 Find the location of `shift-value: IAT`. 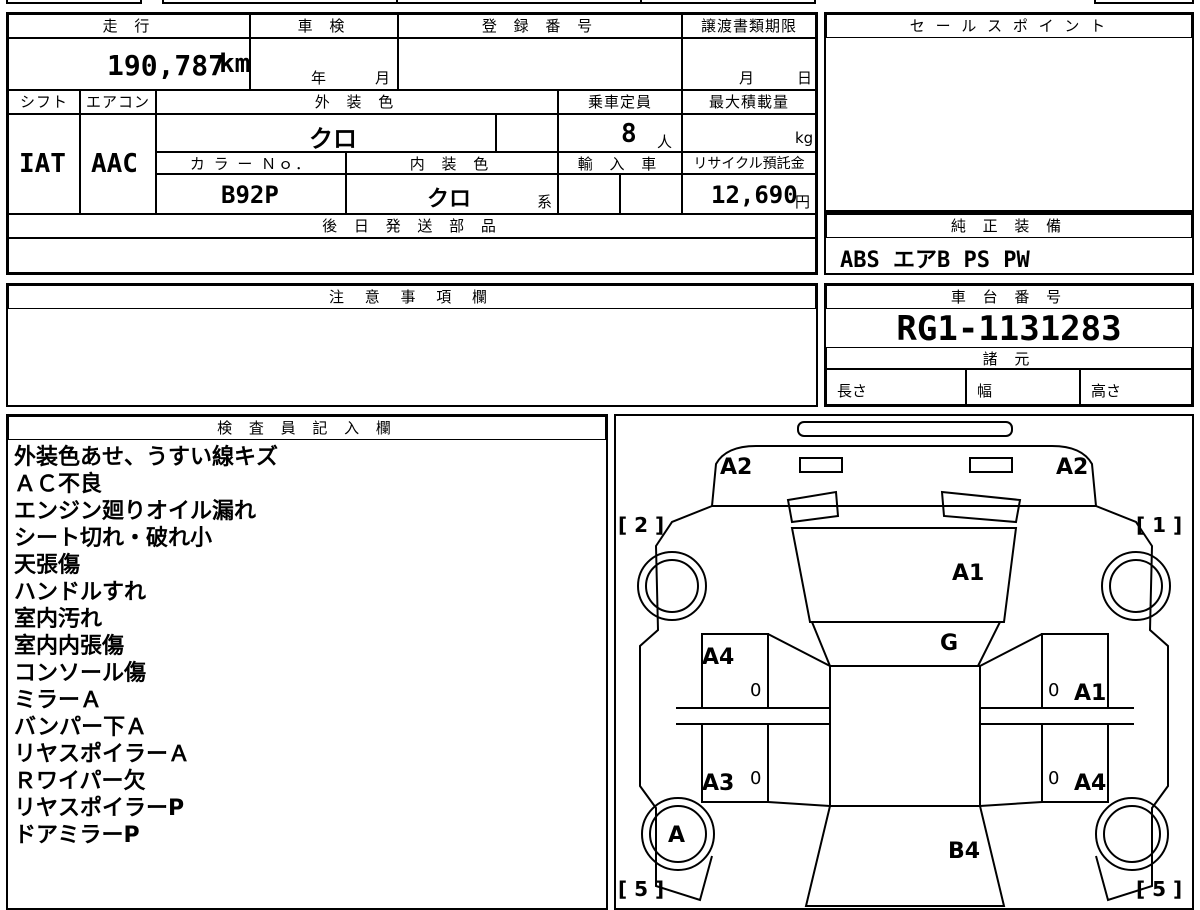

shift-value: IAT is located at coordinates (42, 164).